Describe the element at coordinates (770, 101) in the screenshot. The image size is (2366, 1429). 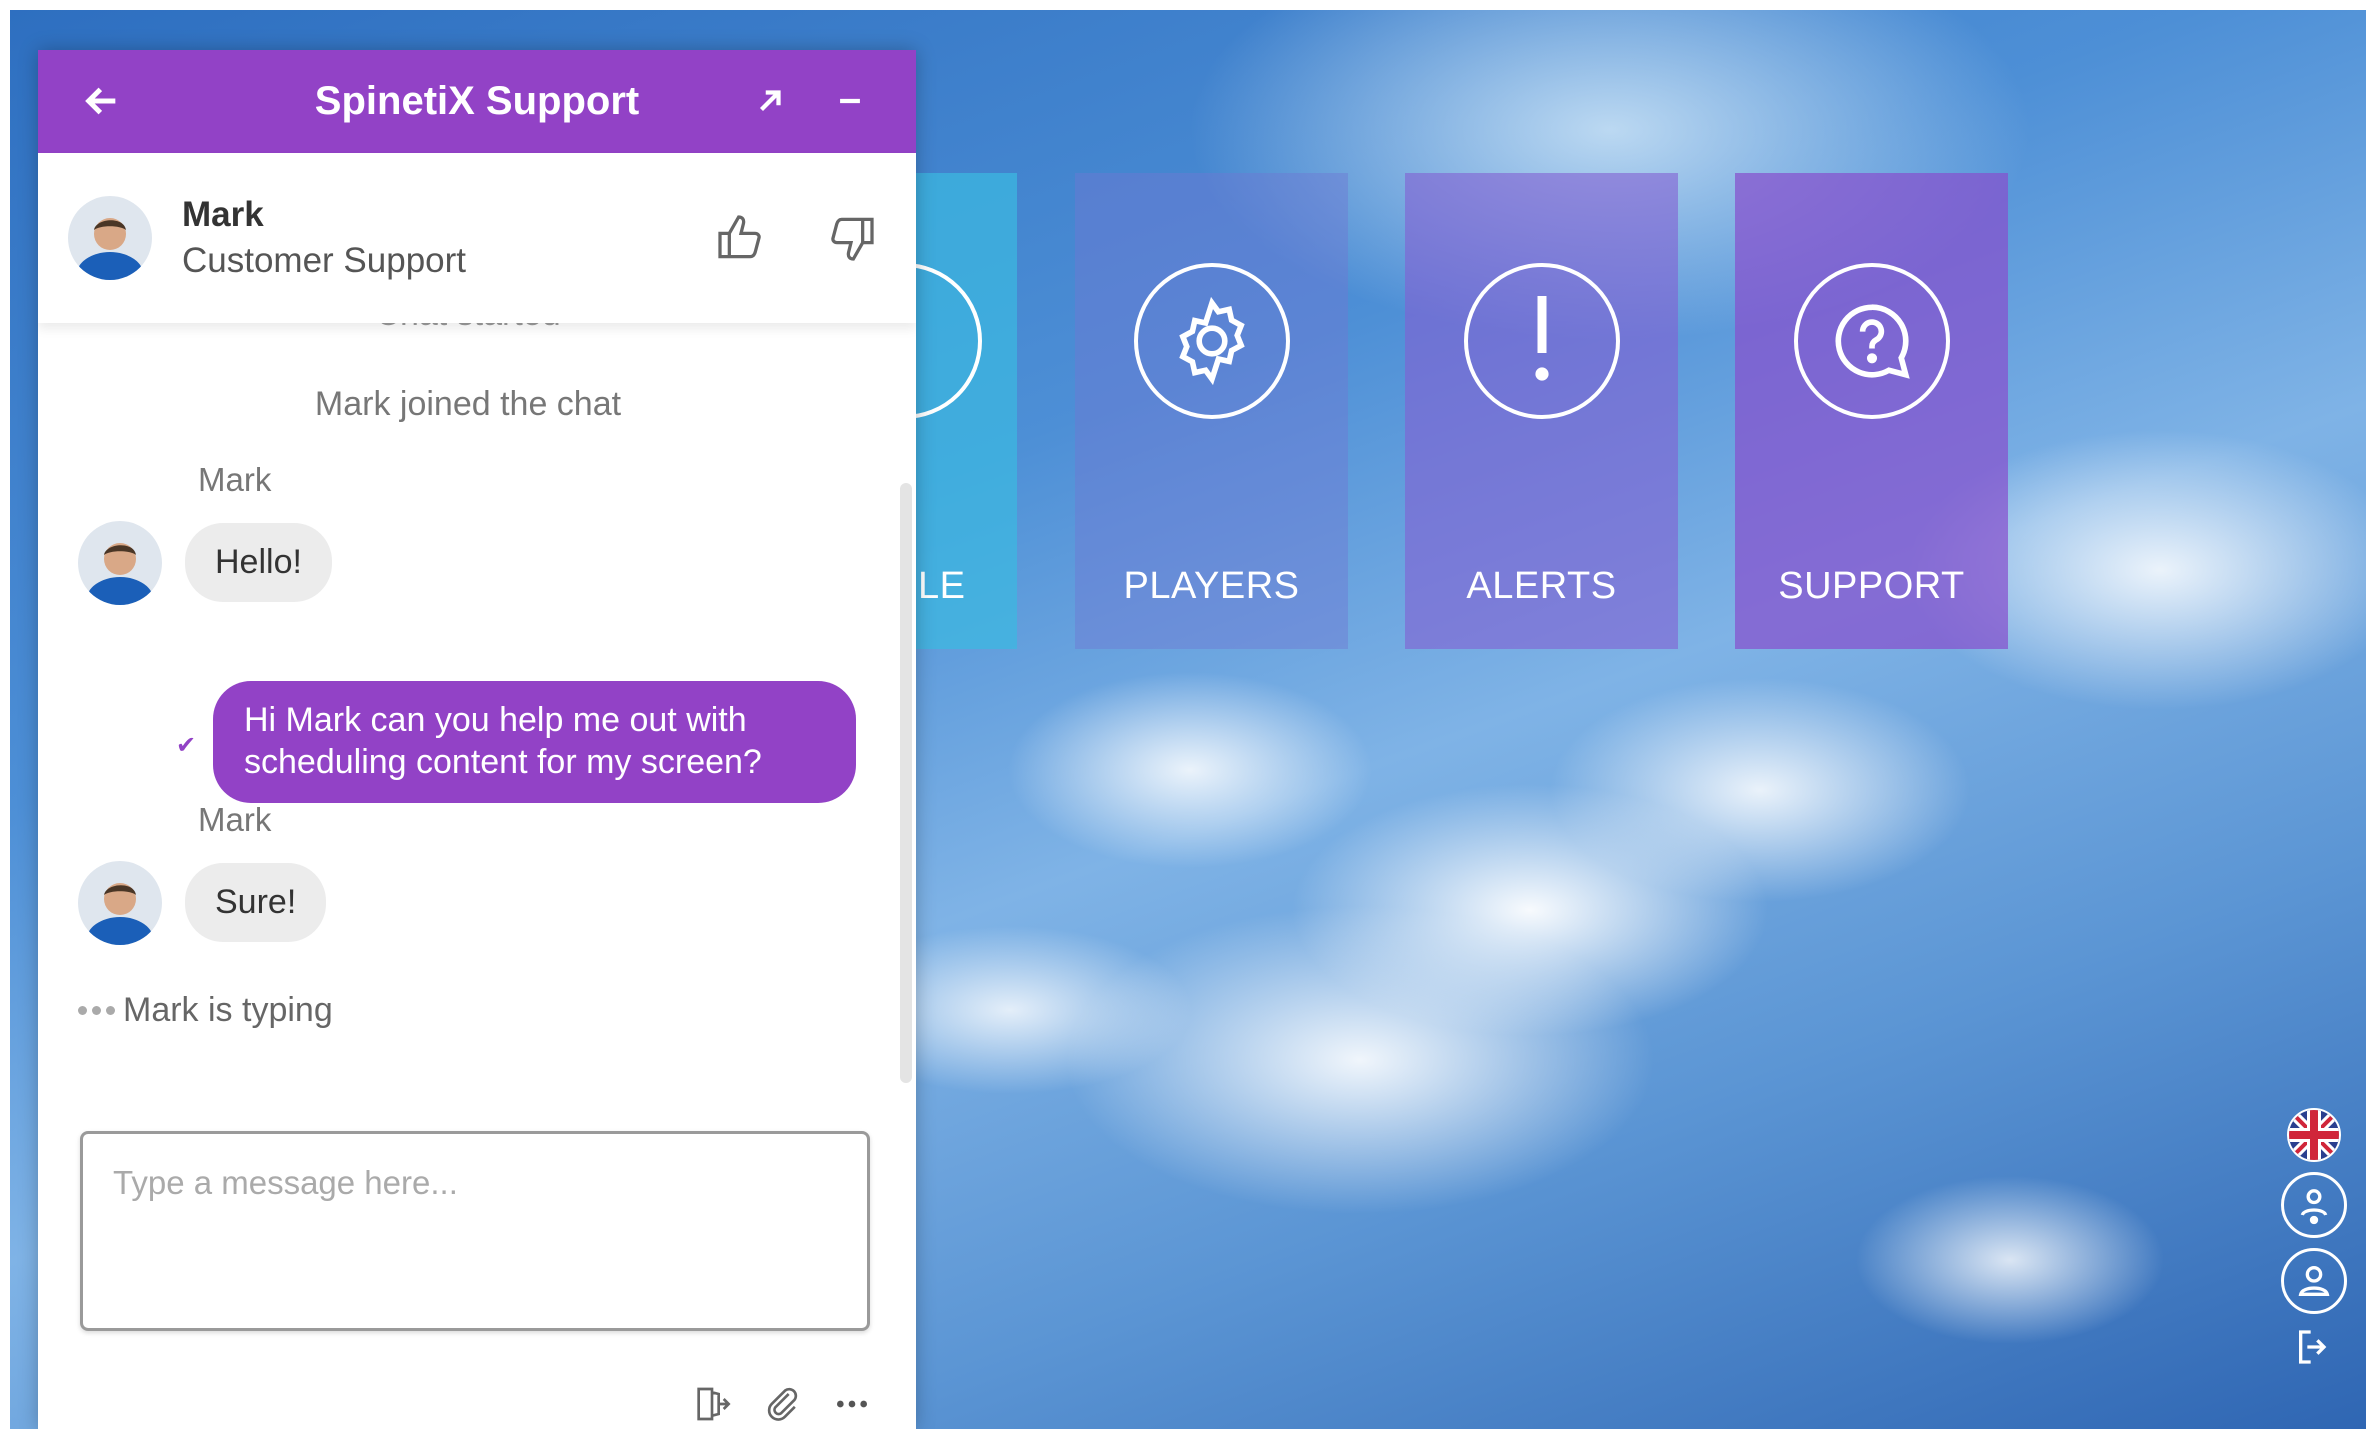
I see `popout-icon` at that location.